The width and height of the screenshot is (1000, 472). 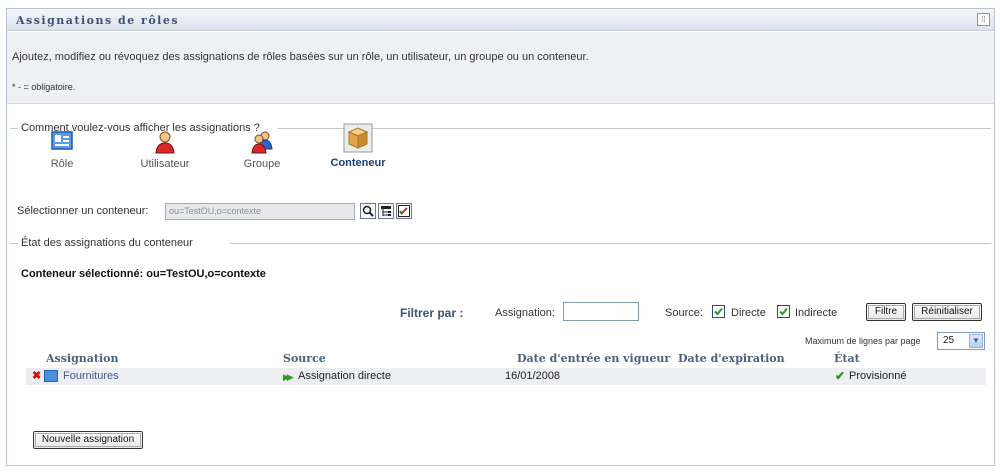 What do you see at coordinates (82, 358) in the screenshot?
I see `column-header-assignment: Assignation` at bounding box center [82, 358].